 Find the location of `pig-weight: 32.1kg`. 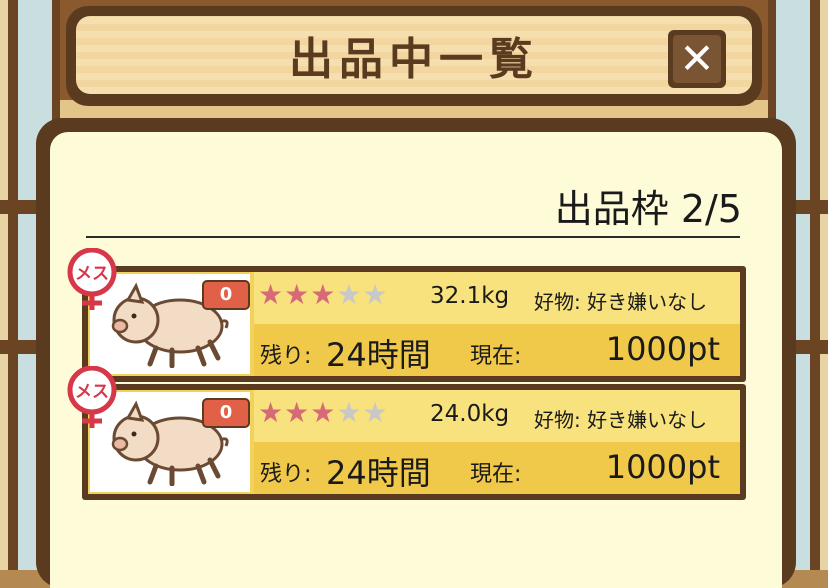

pig-weight: 32.1kg is located at coordinates (470, 296).